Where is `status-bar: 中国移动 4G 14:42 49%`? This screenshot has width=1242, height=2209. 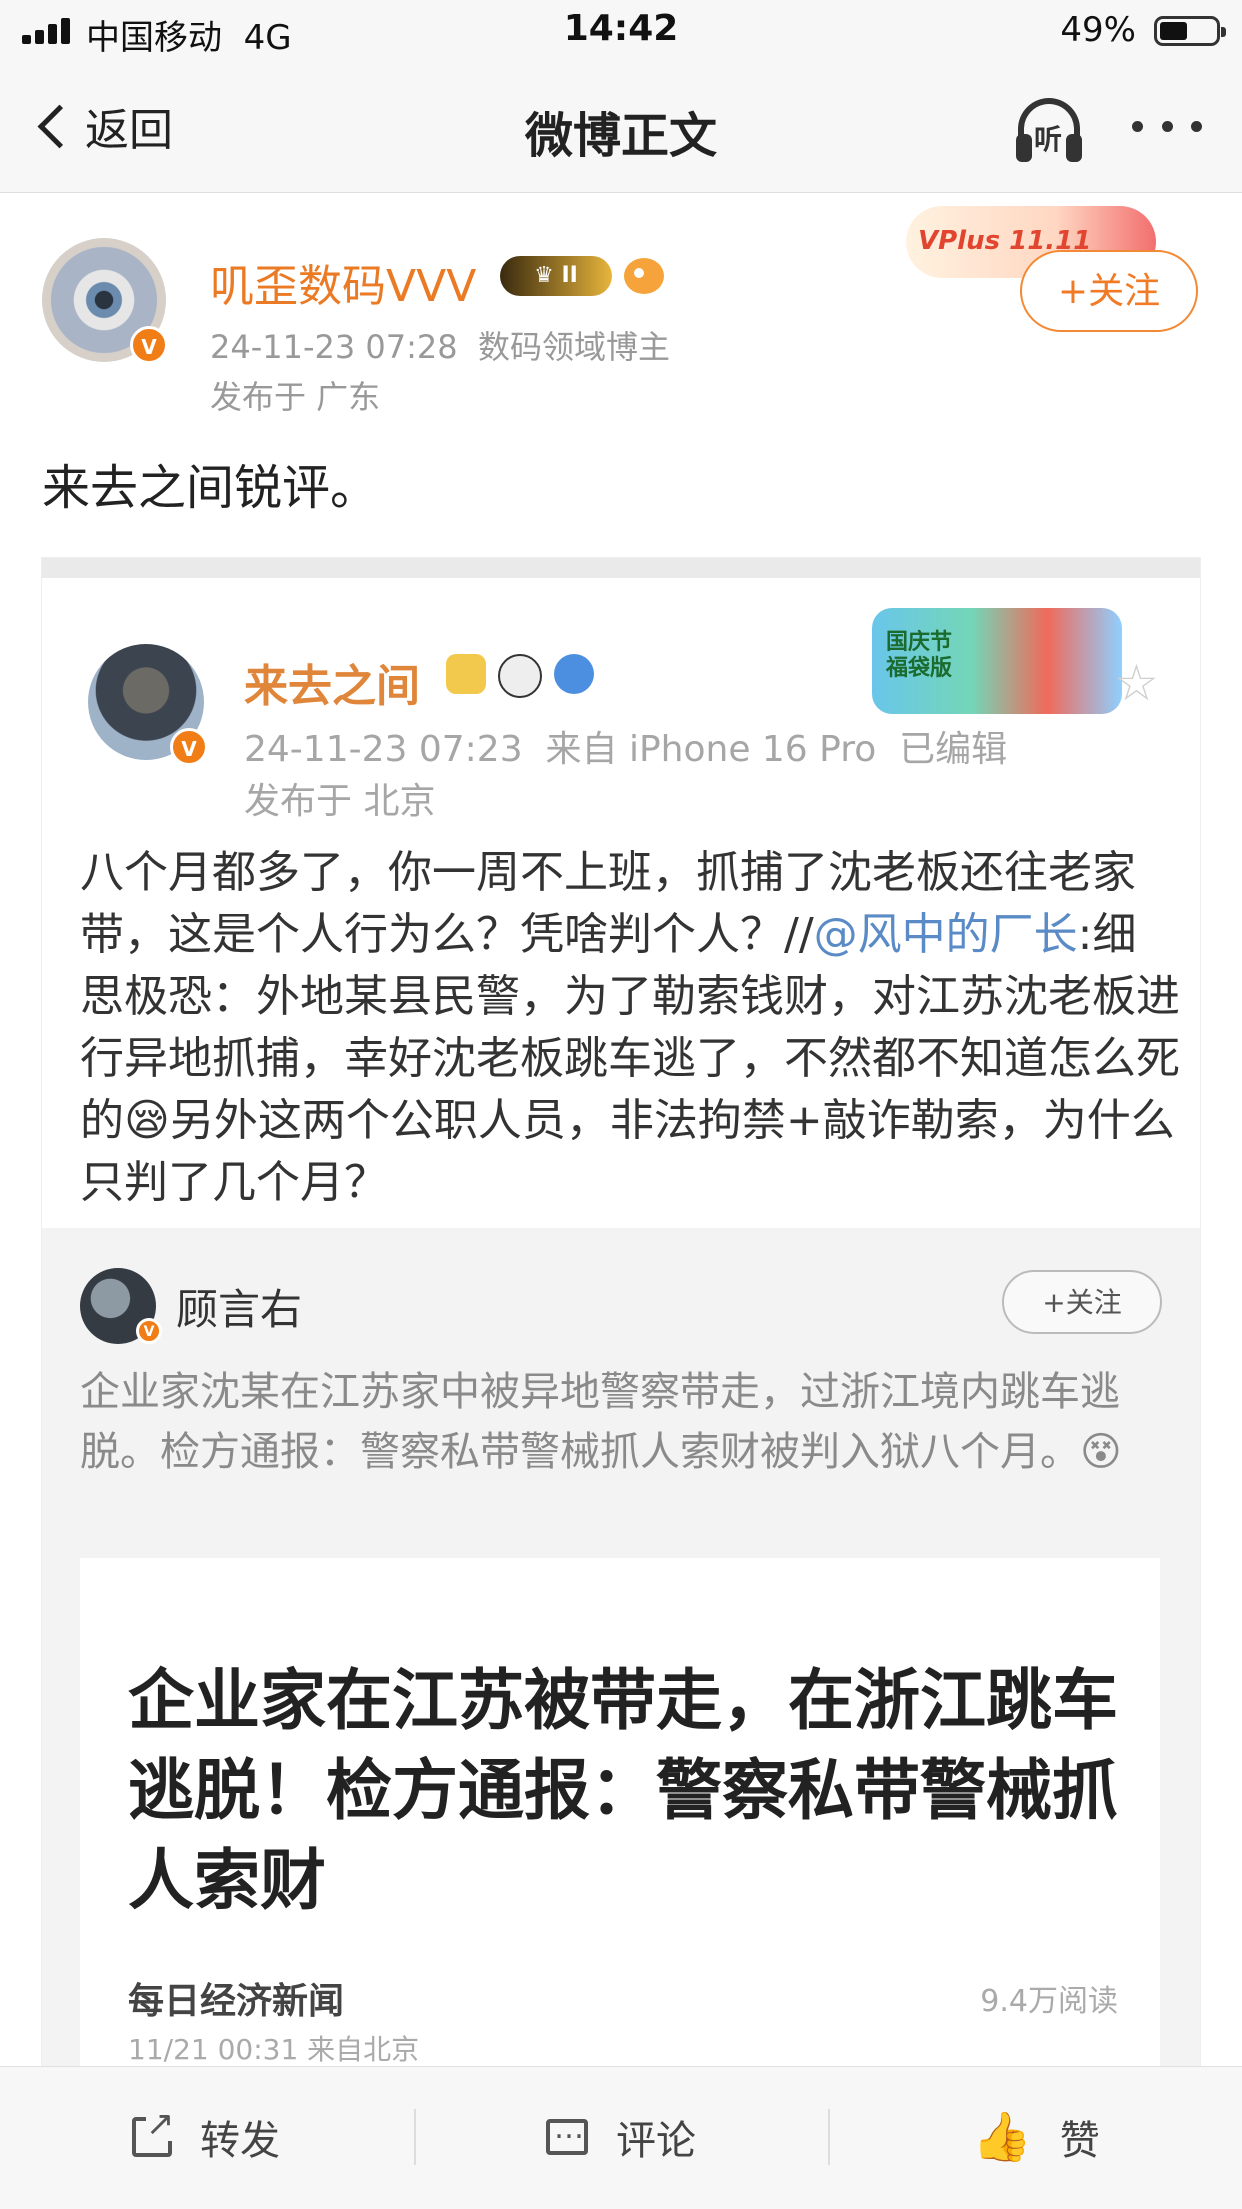
status-bar: 中国移动 4G 14:42 49% is located at coordinates (621, 31).